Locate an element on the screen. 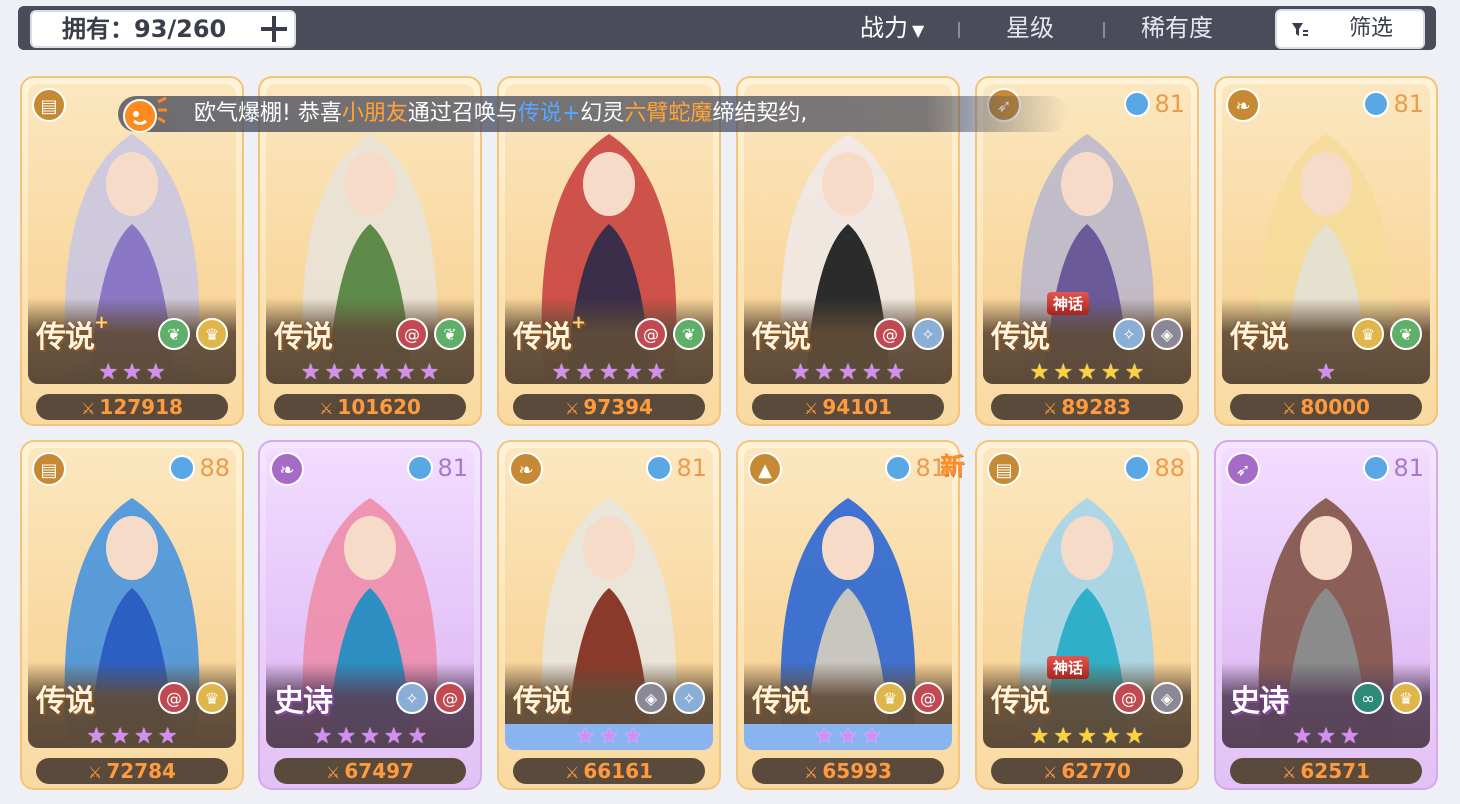 This screenshot has height=804, width=1460. chaos-element-icon: ∞ is located at coordinates (1368, 698).